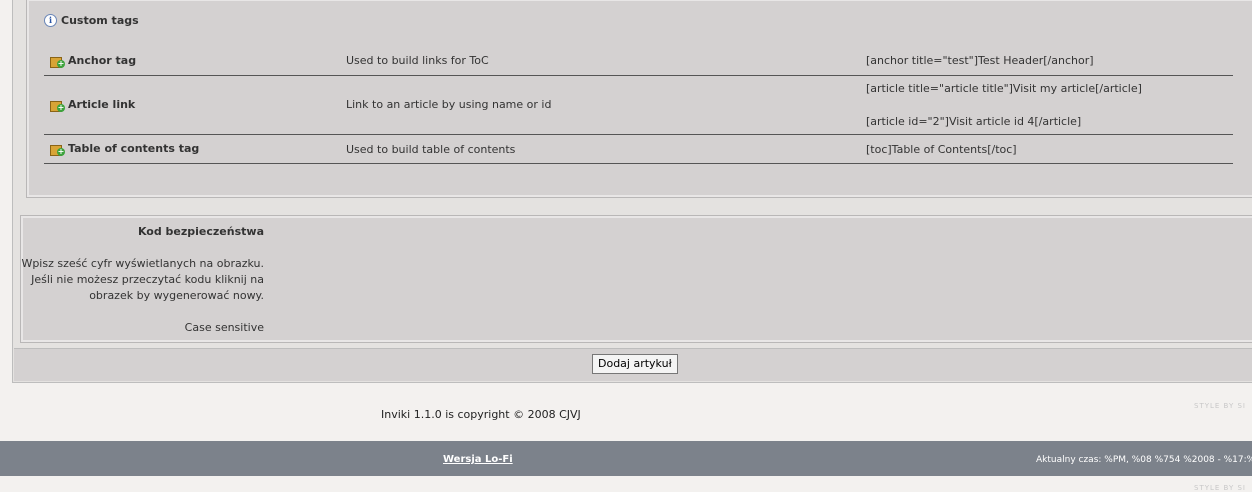 Image resolution: width=1252 pixels, height=492 pixels. Describe the element at coordinates (941, 149) in the screenshot. I see `tag-example: [toc]Table of Contents[/toc]` at that location.